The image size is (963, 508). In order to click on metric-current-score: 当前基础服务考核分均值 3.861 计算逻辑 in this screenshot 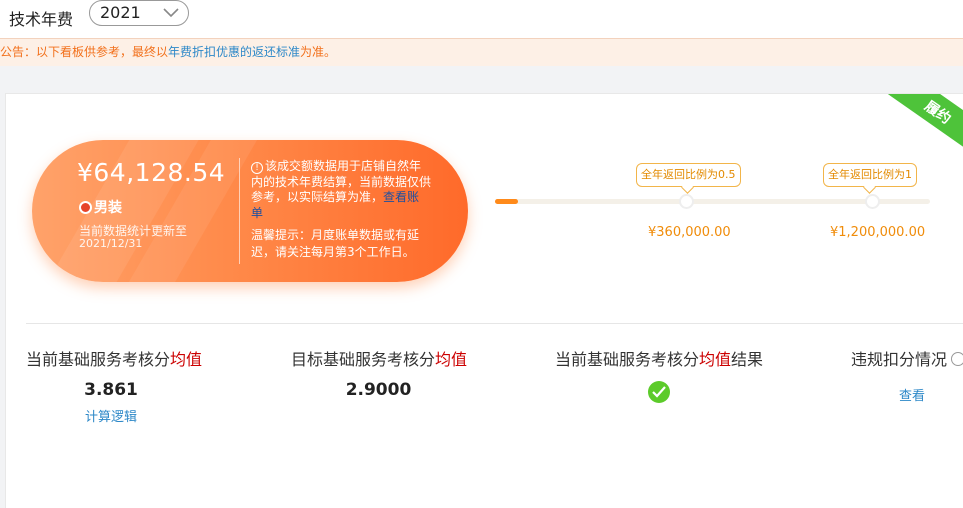, I will do `click(114, 385)`.